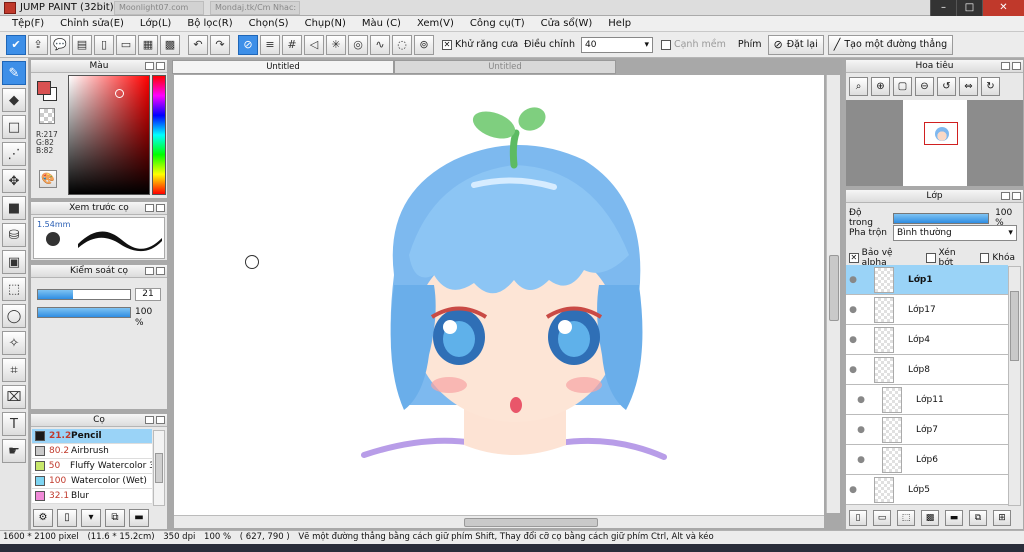 This screenshot has height=552, width=1024. I want to click on menu-color: Màu (C), so click(381, 24).